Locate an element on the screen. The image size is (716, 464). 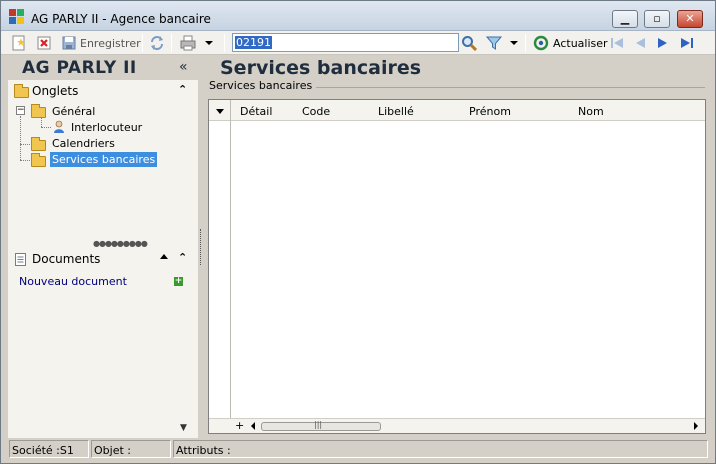
toolbar: Enregistrer 02191 Actualiser is located at coordinates (358, 43).